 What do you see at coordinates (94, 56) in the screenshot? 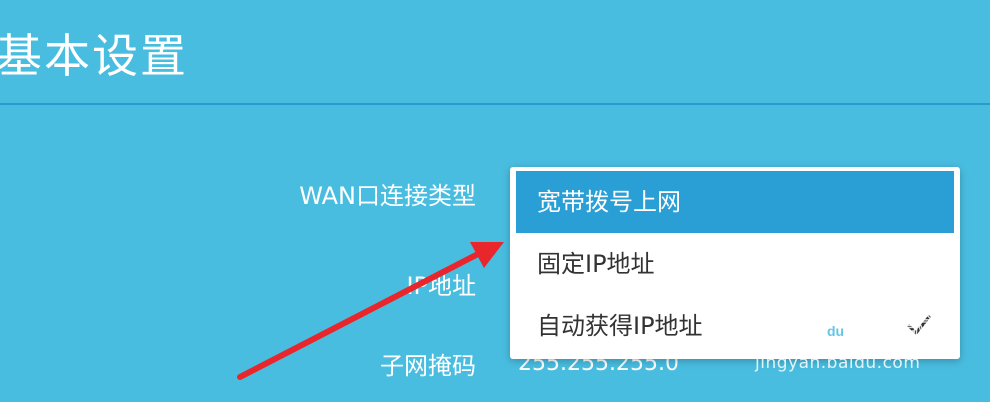
I see `page-title: 基本设置` at bounding box center [94, 56].